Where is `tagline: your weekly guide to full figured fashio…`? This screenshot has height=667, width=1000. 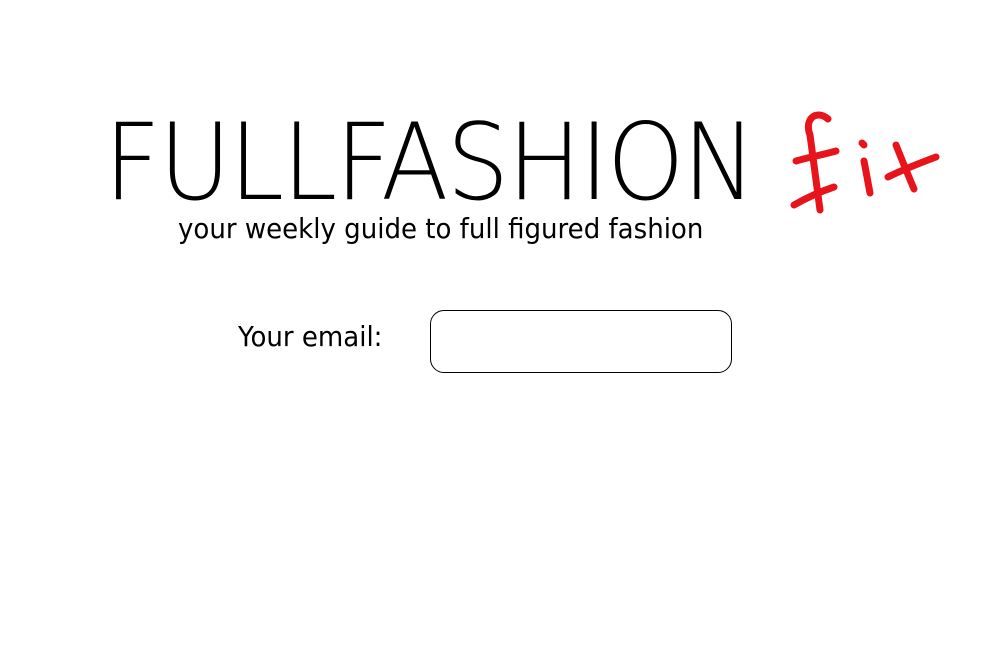 tagline: your weekly guide to full figured fashio… is located at coordinates (441, 228).